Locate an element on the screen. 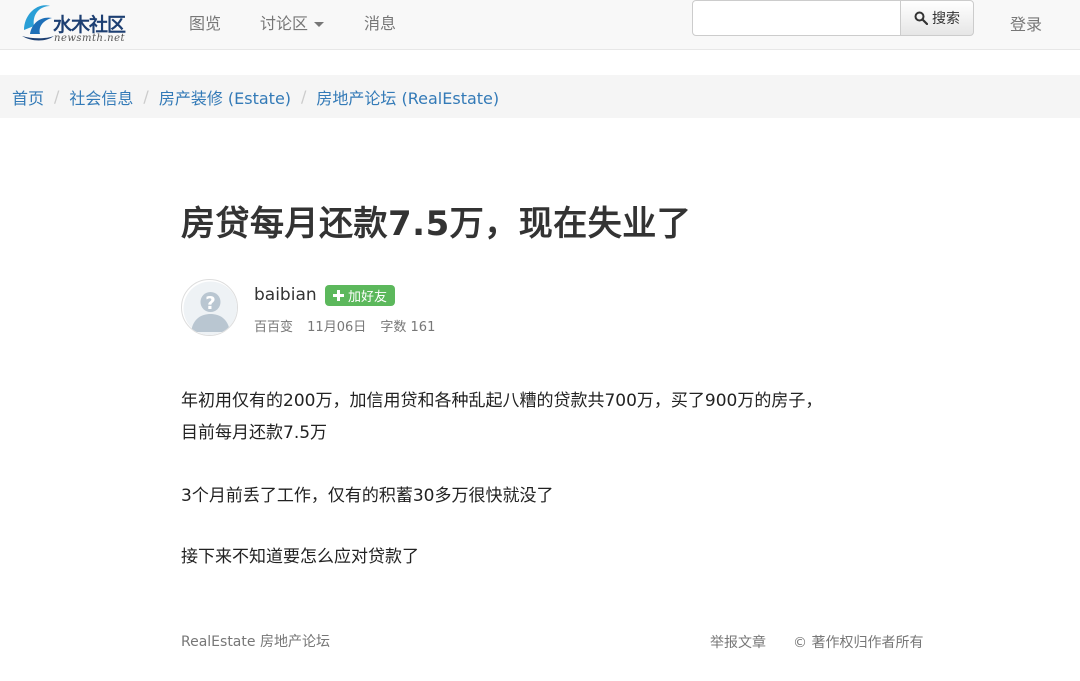 This screenshot has height=681, width=1080. login-link: 登录 is located at coordinates (1026, 23).